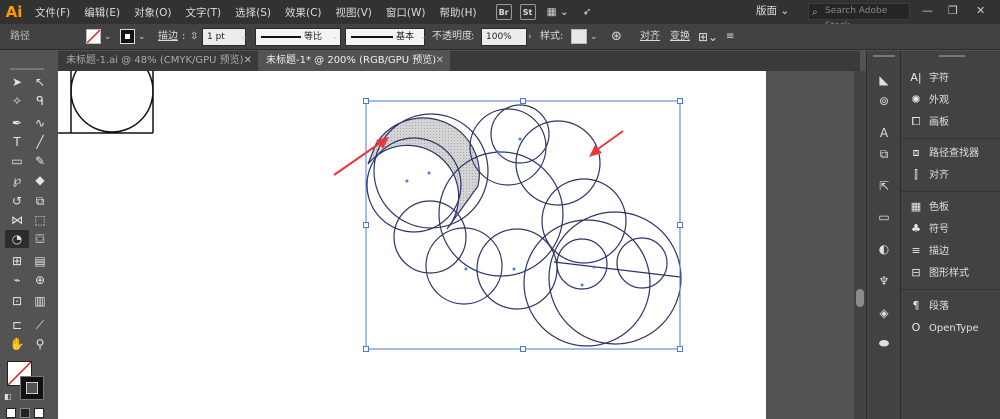  I want to click on merged-filled-shape, so click(423, 173).